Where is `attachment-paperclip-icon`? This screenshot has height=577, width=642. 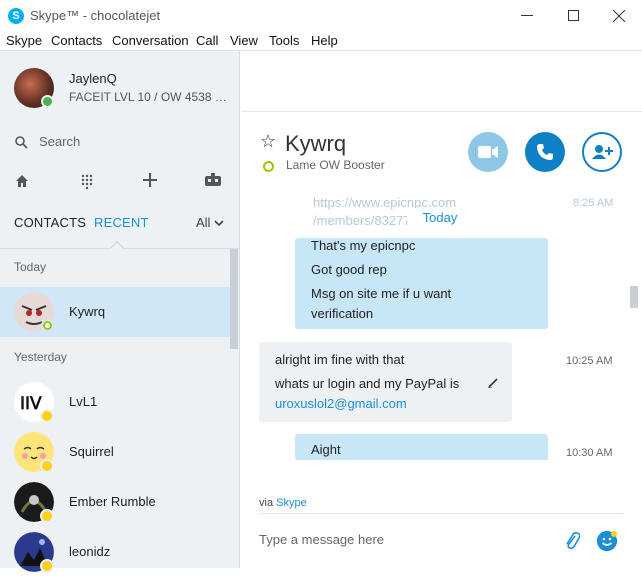 attachment-paperclip-icon is located at coordinates (572, 543).